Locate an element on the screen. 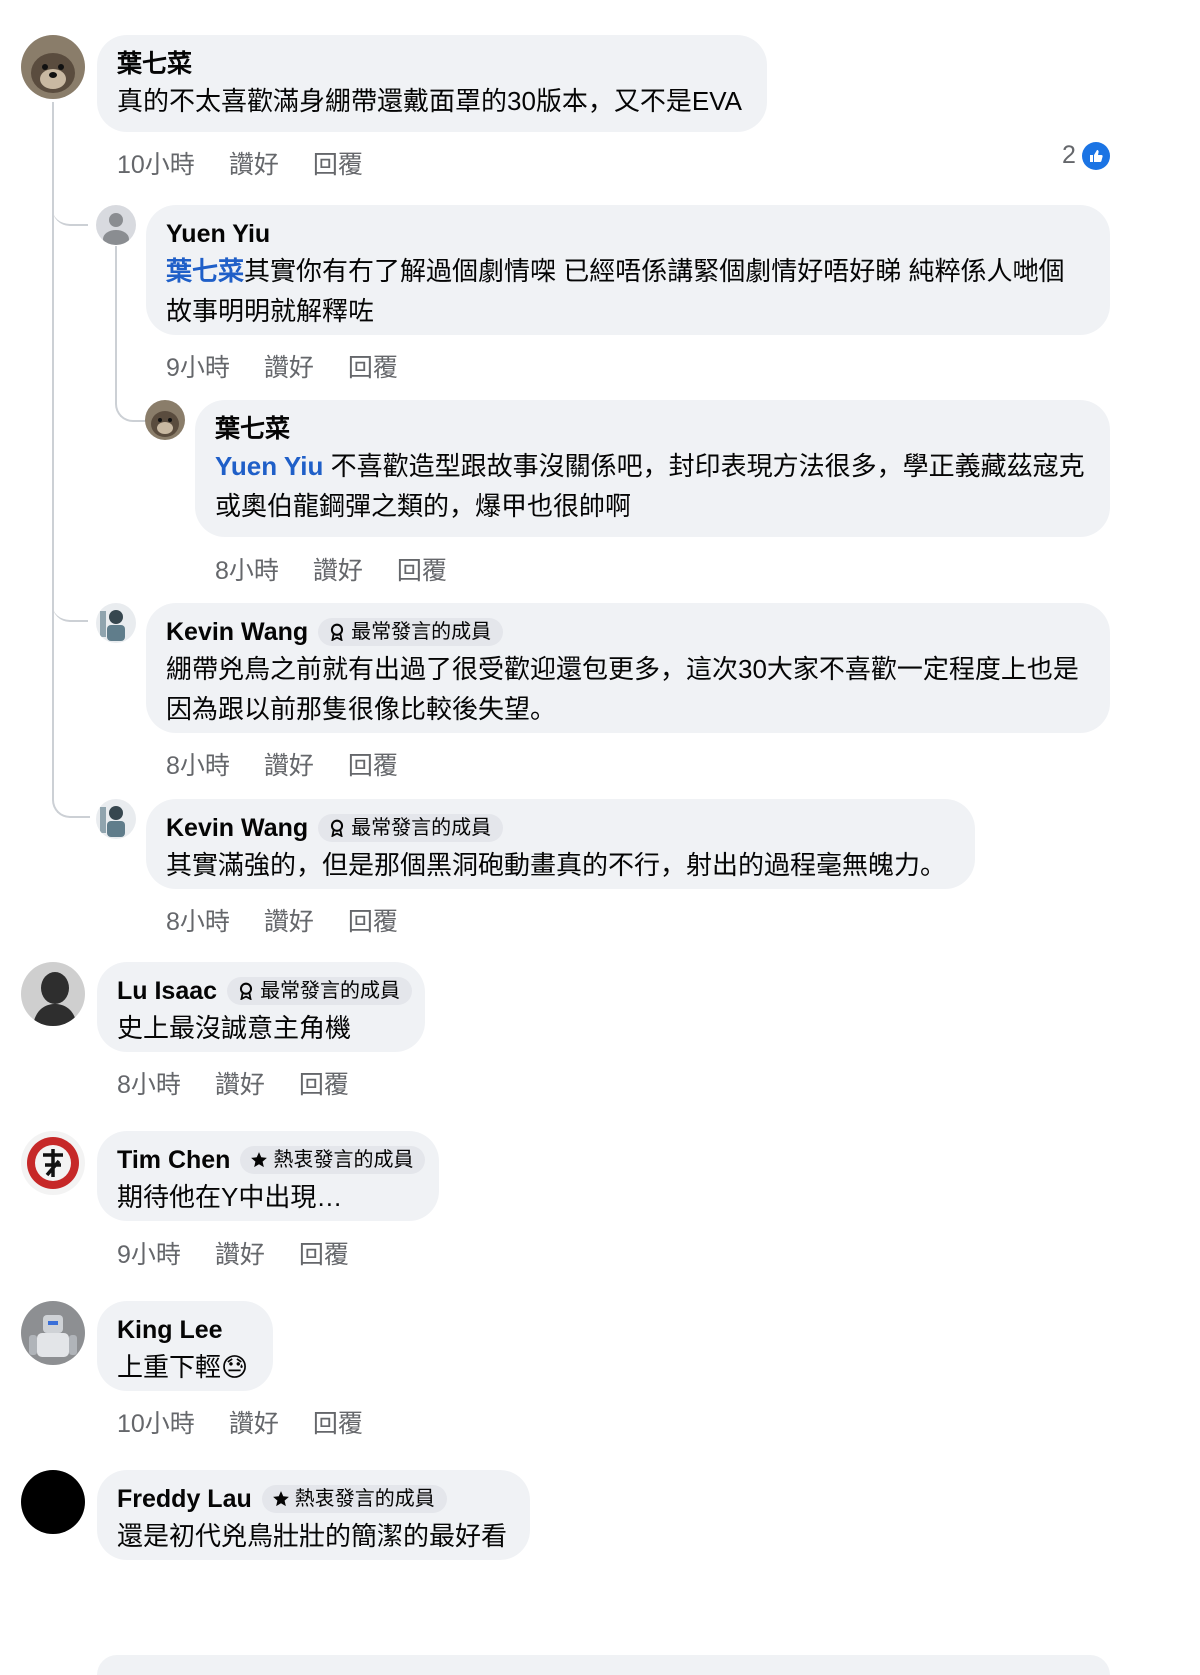  comment-bubble: 葉七菜 真的不太喜歡滿身綳帶還戴面罩的30版本，又不是EVA is located at coordinates (432, 83).